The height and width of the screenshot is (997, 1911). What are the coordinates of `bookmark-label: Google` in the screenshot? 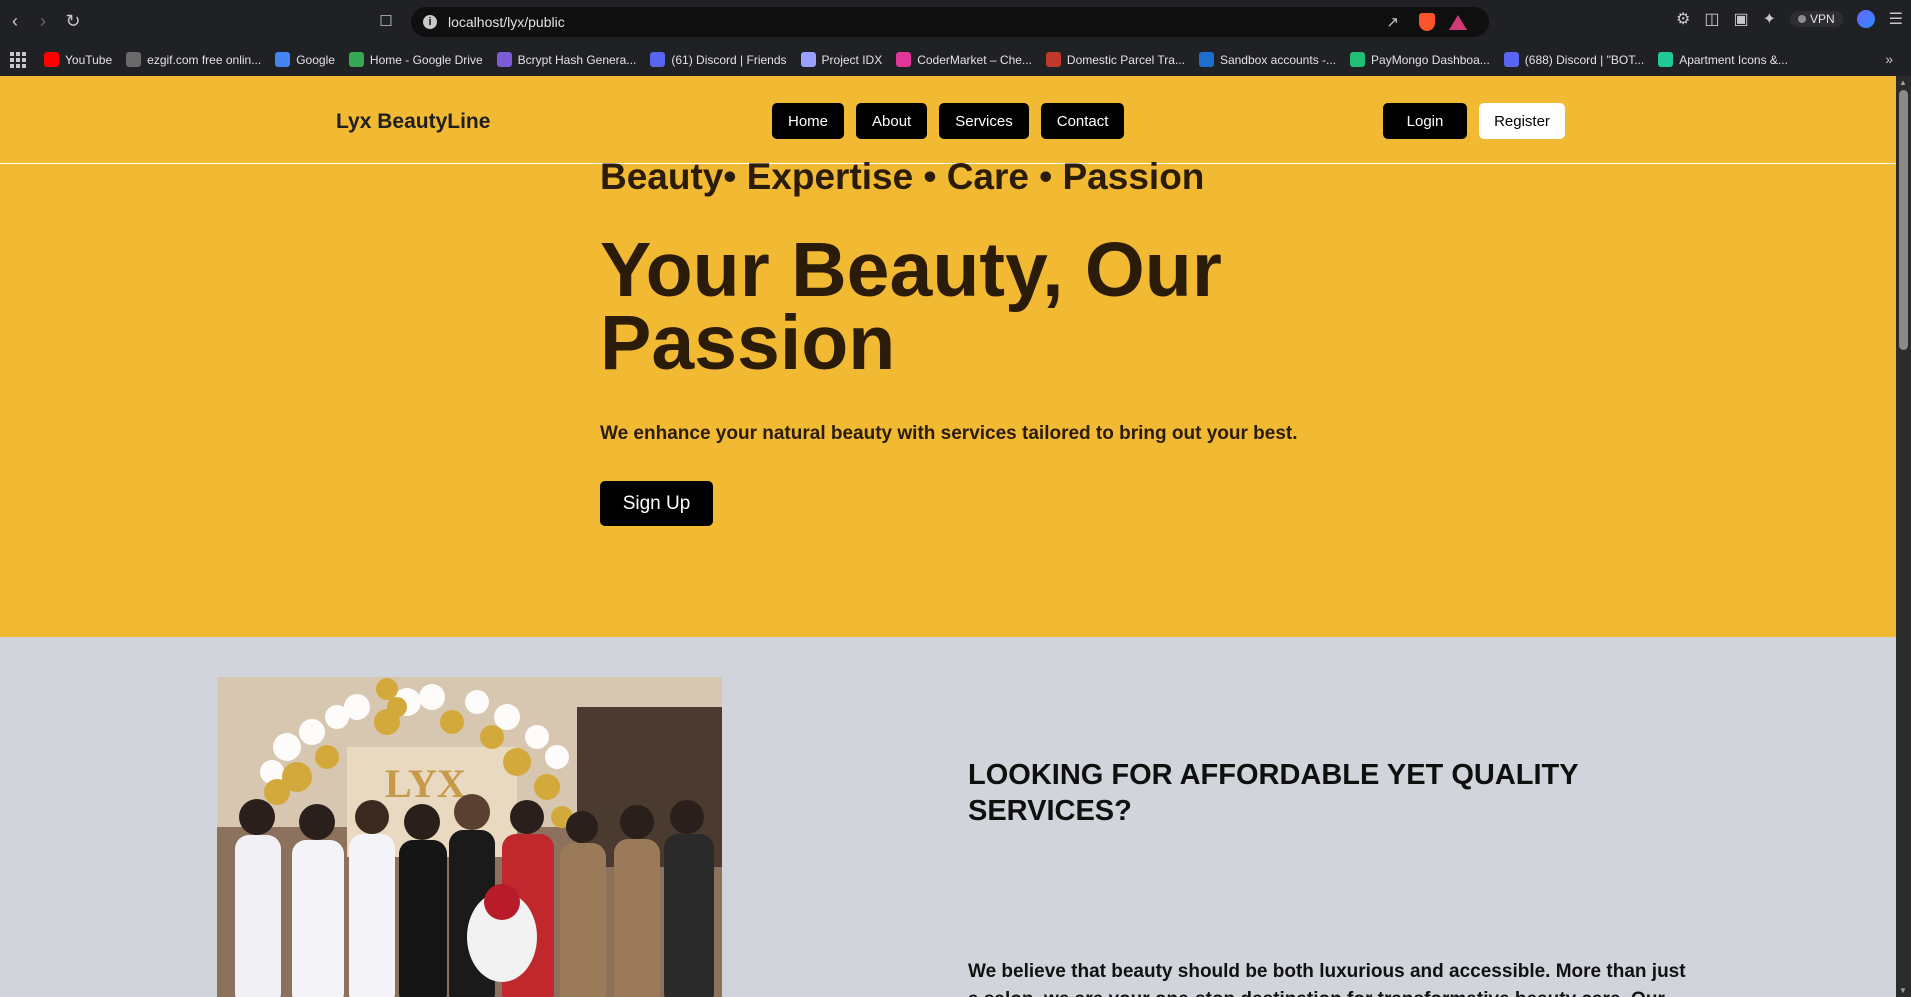 It's located at (315, 59).